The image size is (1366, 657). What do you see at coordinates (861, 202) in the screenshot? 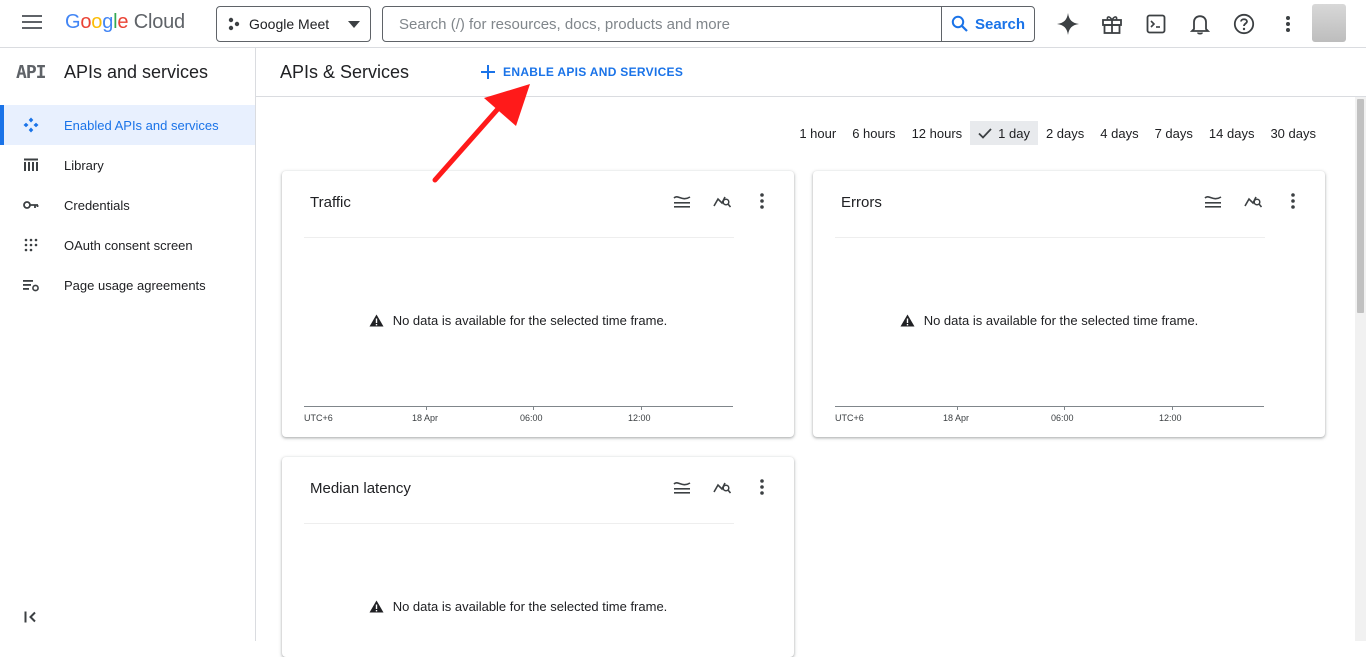
I see `card-title: Errors` at bounding box center [861, 202].